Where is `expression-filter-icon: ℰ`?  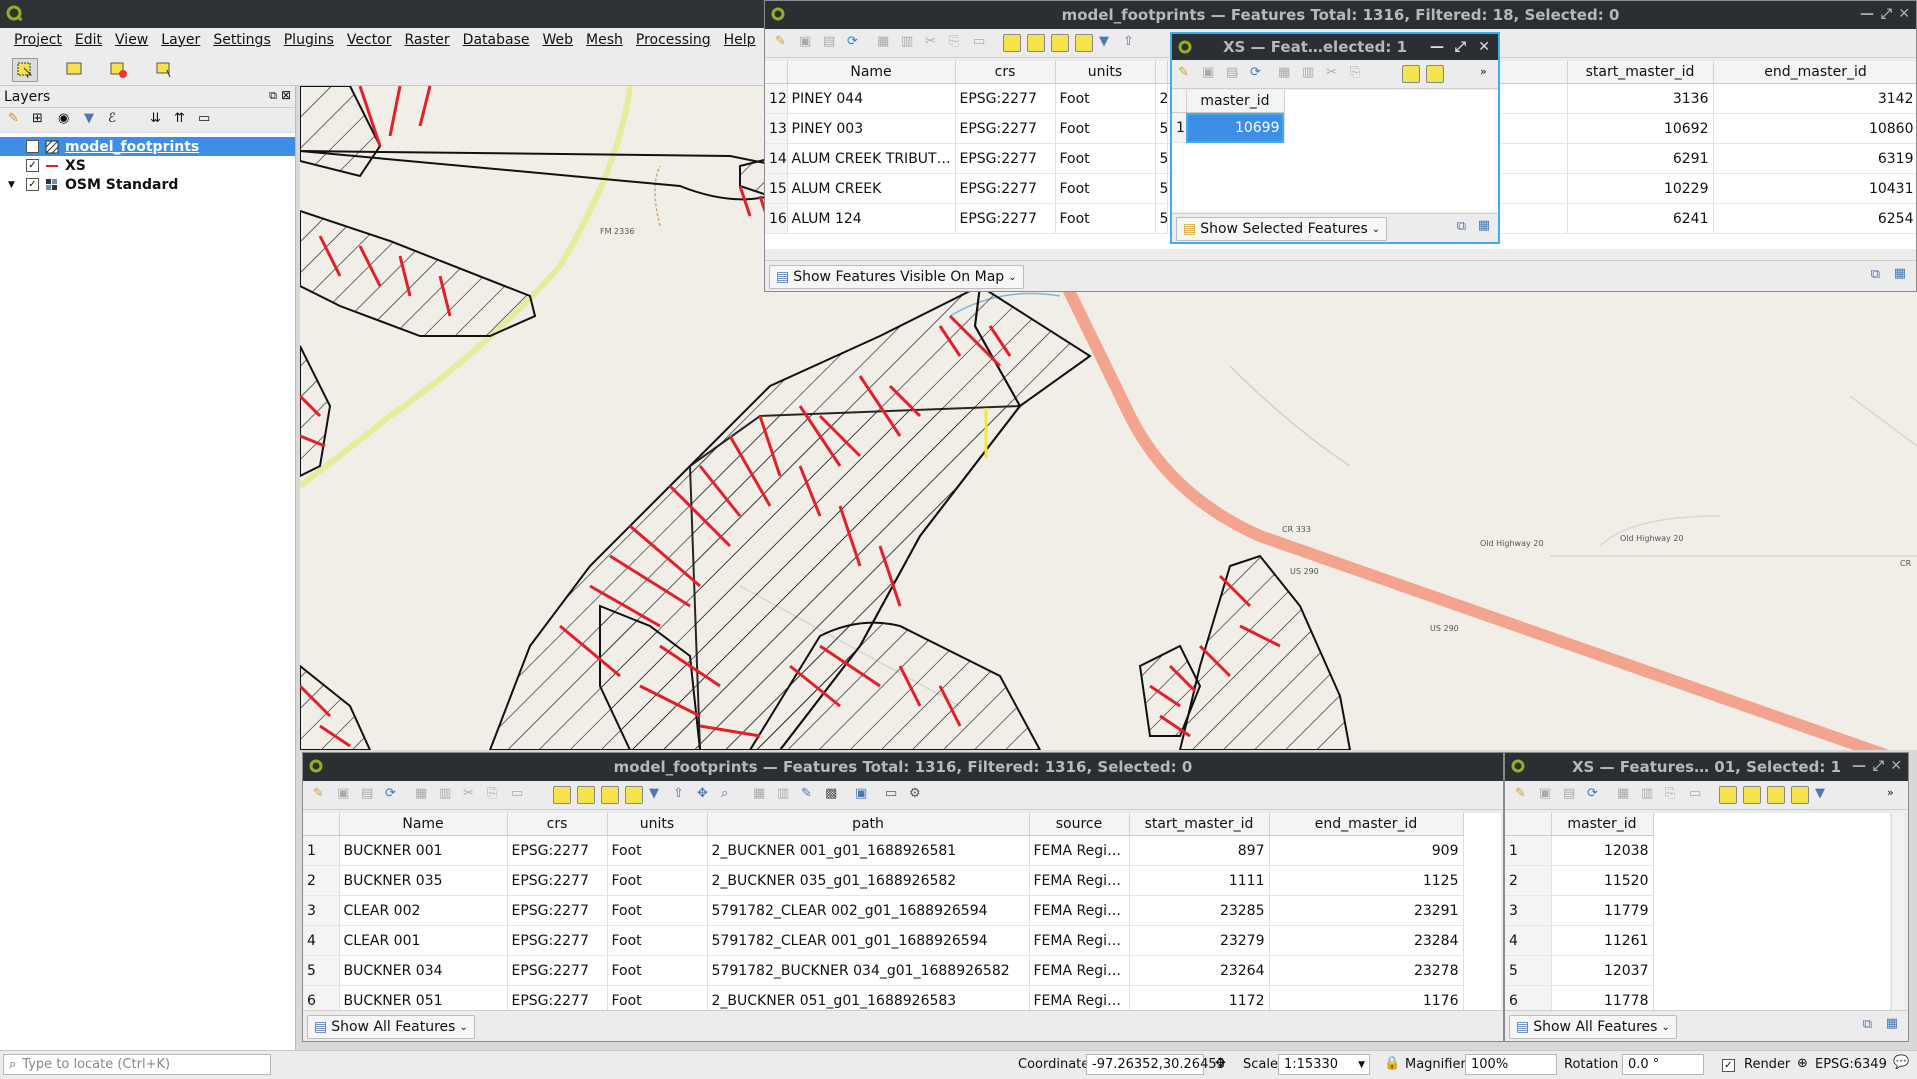
expression-filter-icon: ℰ is located at coordinates (112, 118).